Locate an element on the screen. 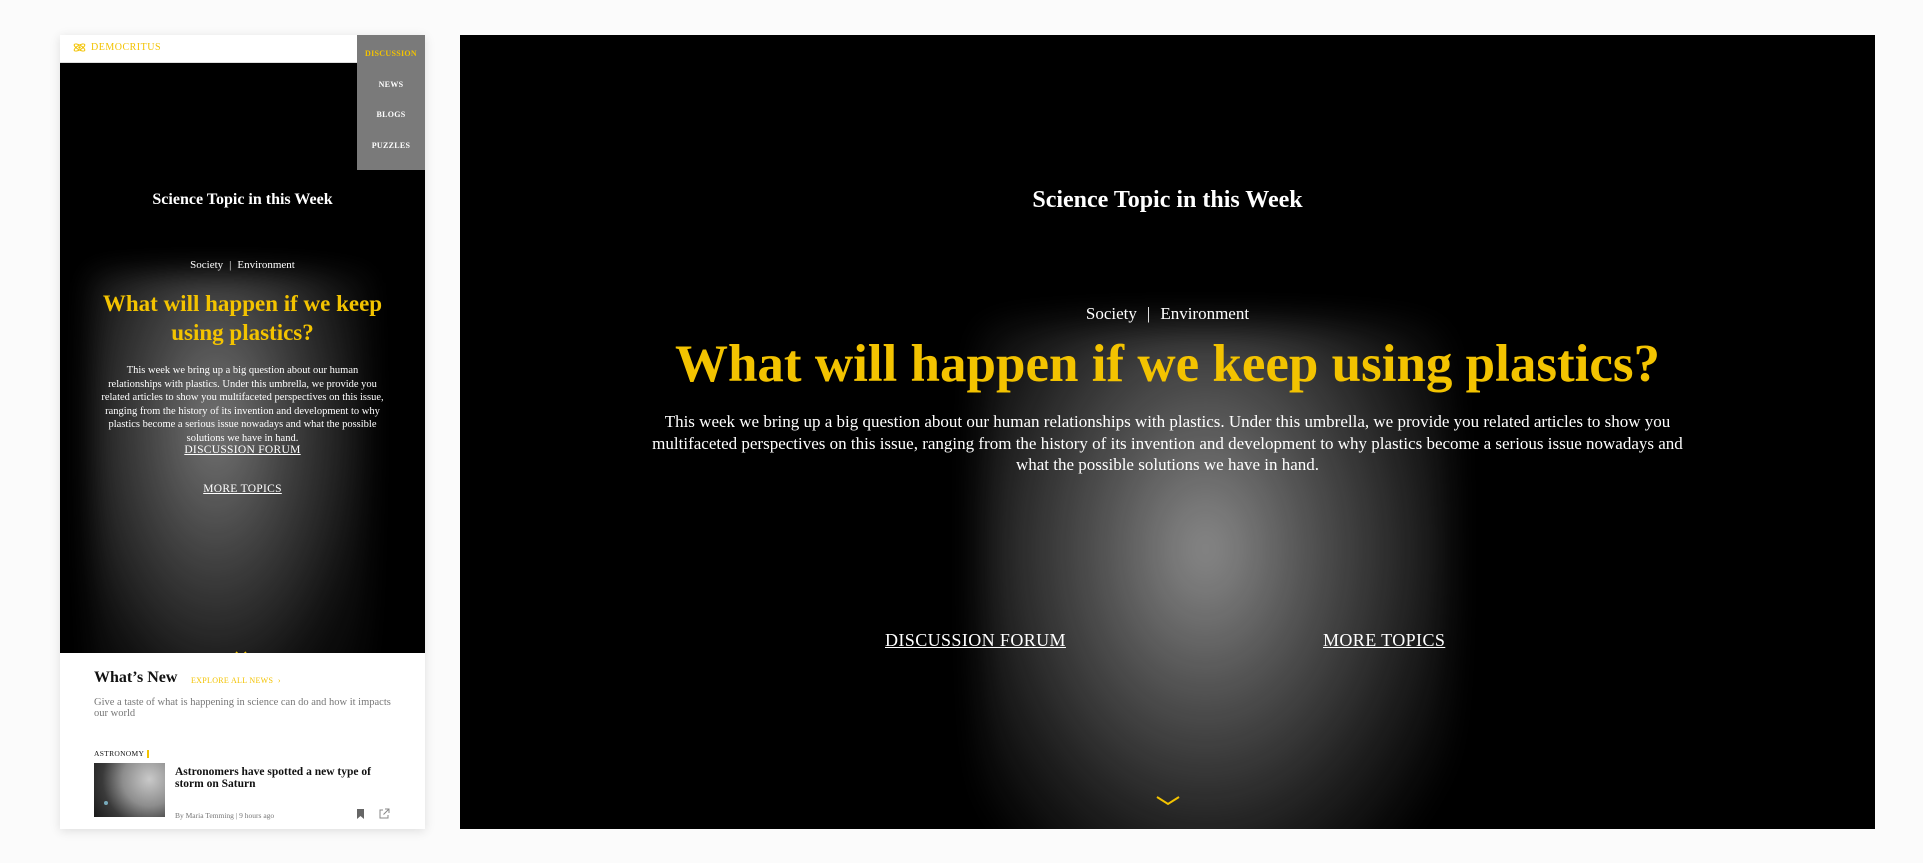 The width and height of the screenshot is (1923, 863). explore-all-news-label: EXPLORE ALL NEWS is located at coordinates (232, 680).